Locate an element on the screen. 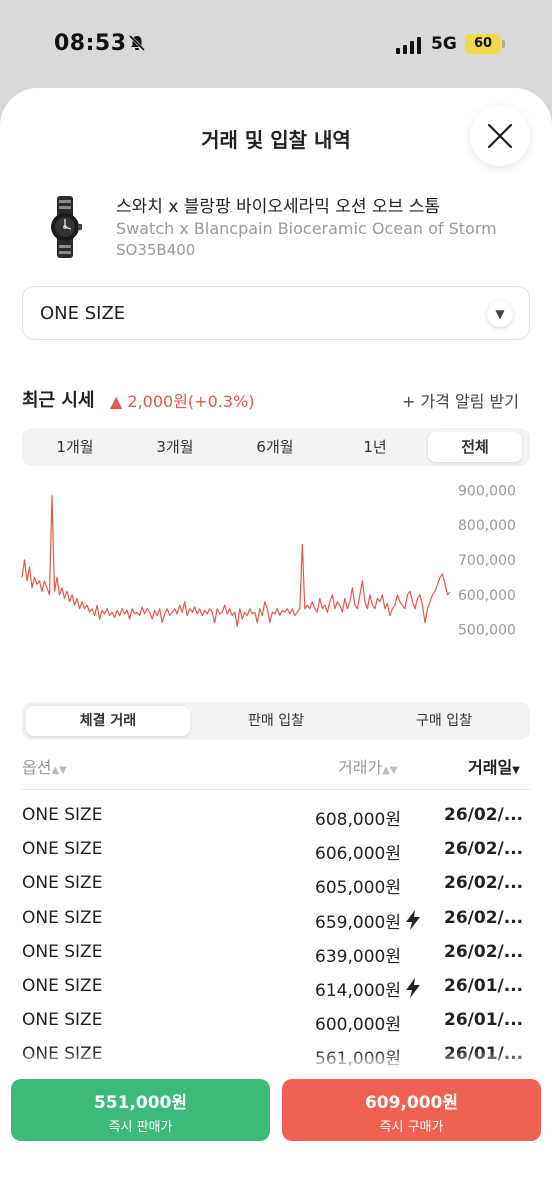 Image resolution: width=552 pixels, height=1200 pixels. battery-icon: 60 is located at coordinates (483, 44).